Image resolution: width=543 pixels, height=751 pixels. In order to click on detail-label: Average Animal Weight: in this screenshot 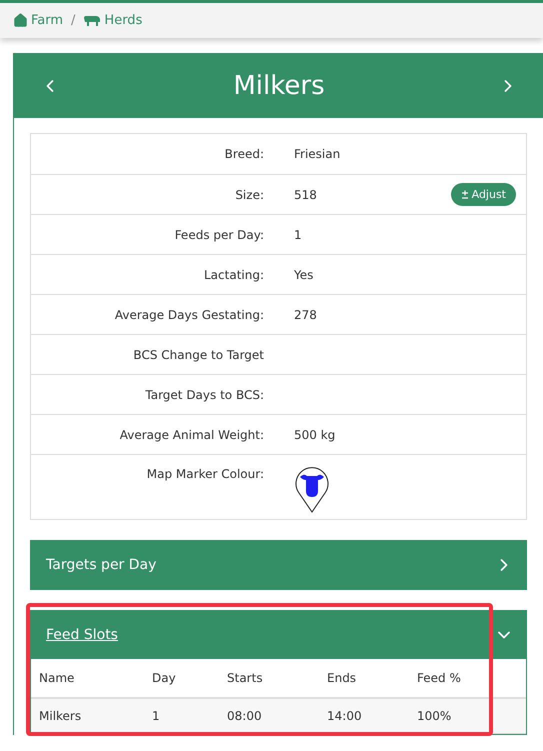, I will do `click(191, 435)`.